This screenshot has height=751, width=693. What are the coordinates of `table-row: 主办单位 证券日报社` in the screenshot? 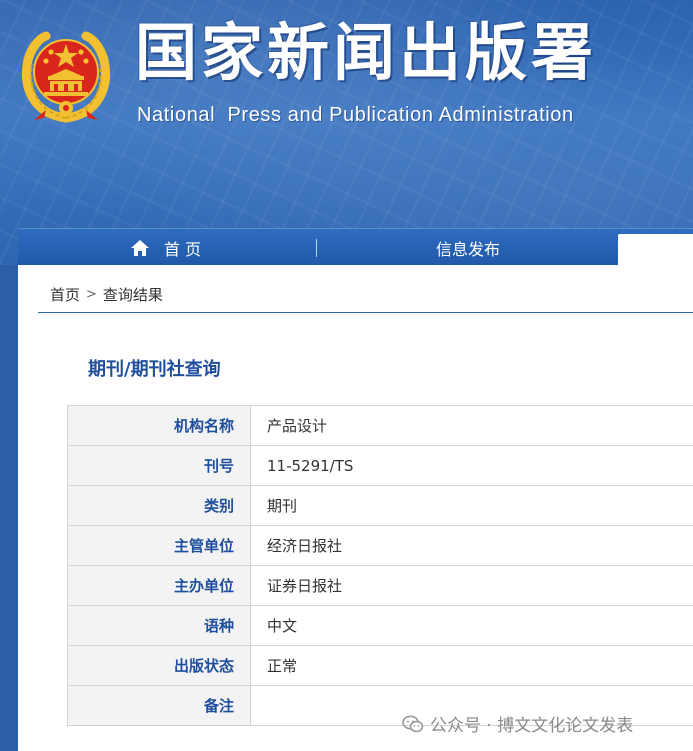 It's located at (380, 585).